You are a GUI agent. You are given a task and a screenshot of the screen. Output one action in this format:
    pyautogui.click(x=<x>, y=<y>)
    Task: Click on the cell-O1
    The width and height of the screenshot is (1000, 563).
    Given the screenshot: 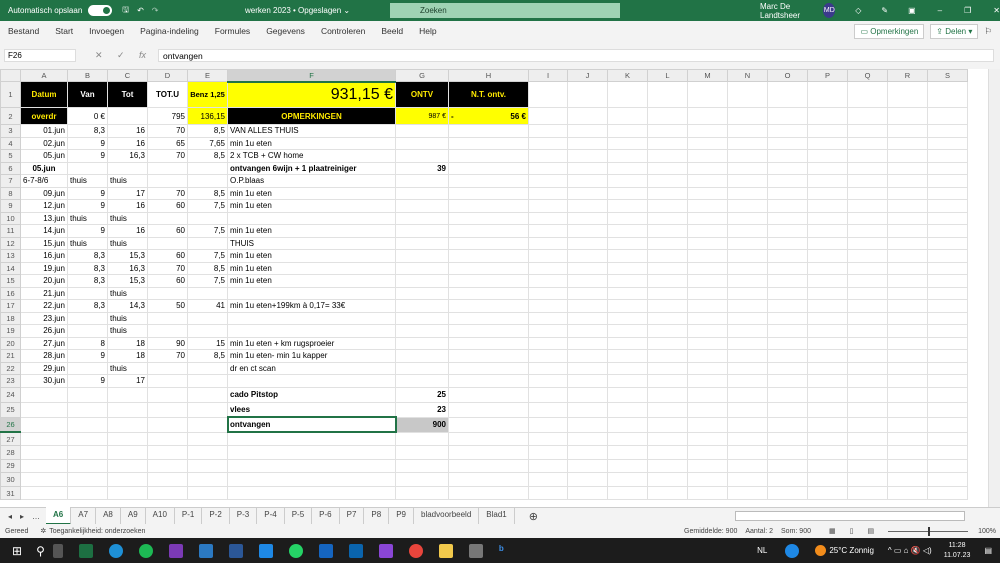 What is the action you would take?
    pyautogui.click(x=787, y=94)
    